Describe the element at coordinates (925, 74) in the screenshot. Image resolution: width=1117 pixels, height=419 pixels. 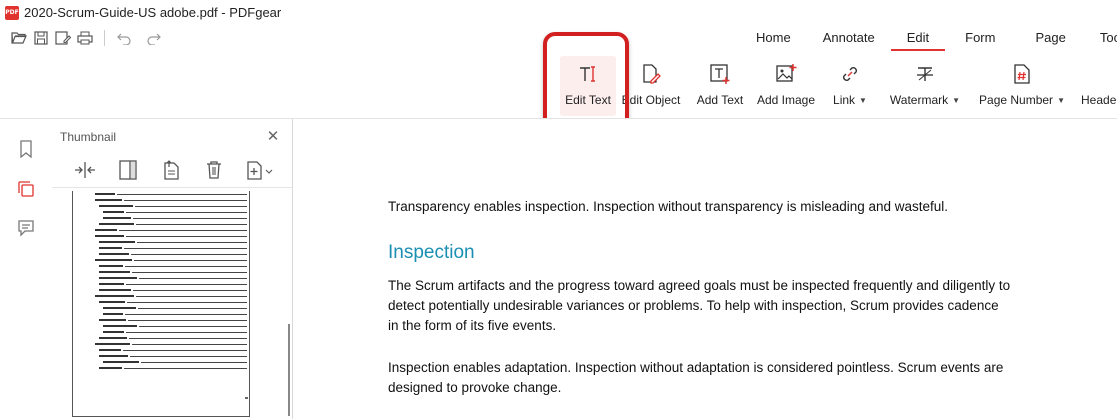
I see `watermark-icon` at that location.